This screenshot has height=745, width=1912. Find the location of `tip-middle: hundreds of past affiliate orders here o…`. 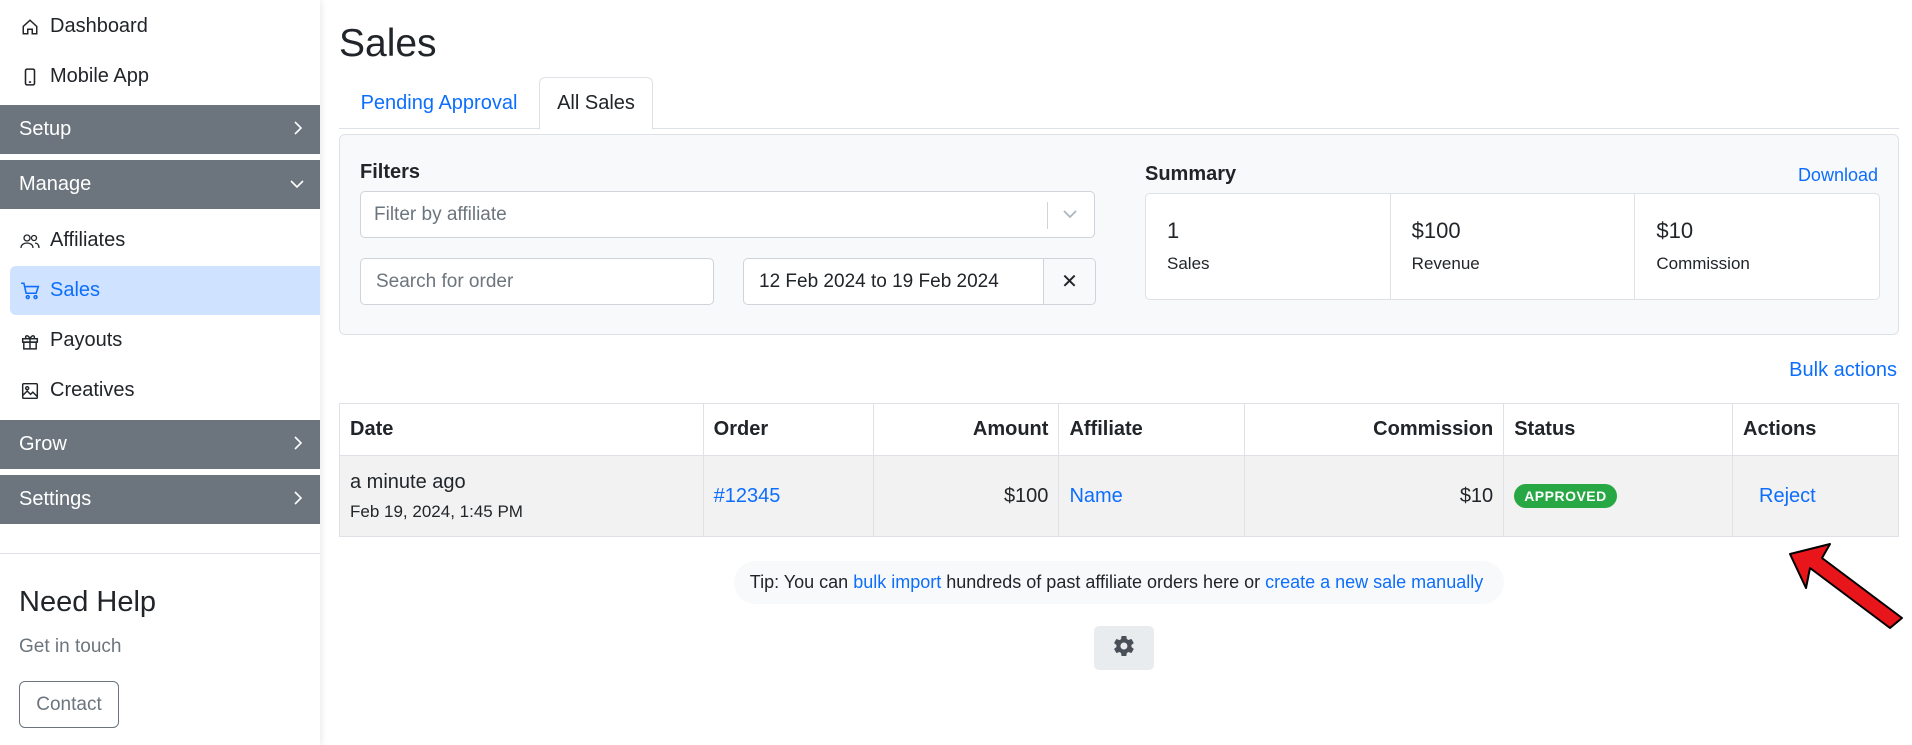

tip-middle: hundreds of past affiliate orders here o… is located at coordinates (1103, 582).